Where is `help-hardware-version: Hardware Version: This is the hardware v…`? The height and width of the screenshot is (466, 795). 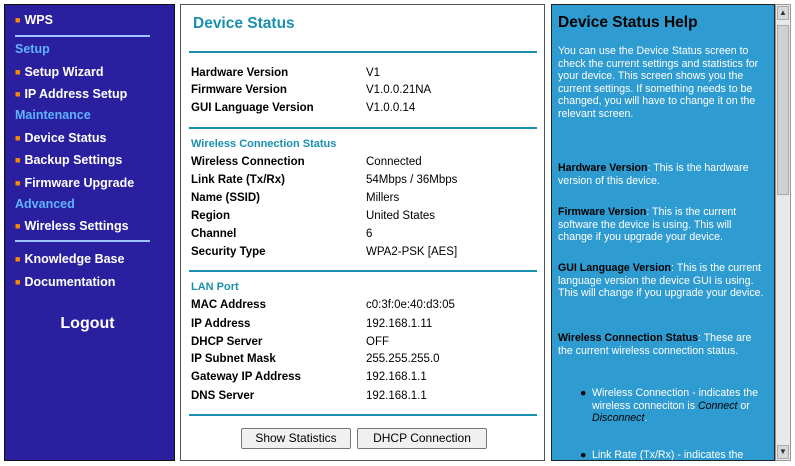
help-hardware-version: Hardware Version: This is the hardware v… is located at coordinates (663, 174).